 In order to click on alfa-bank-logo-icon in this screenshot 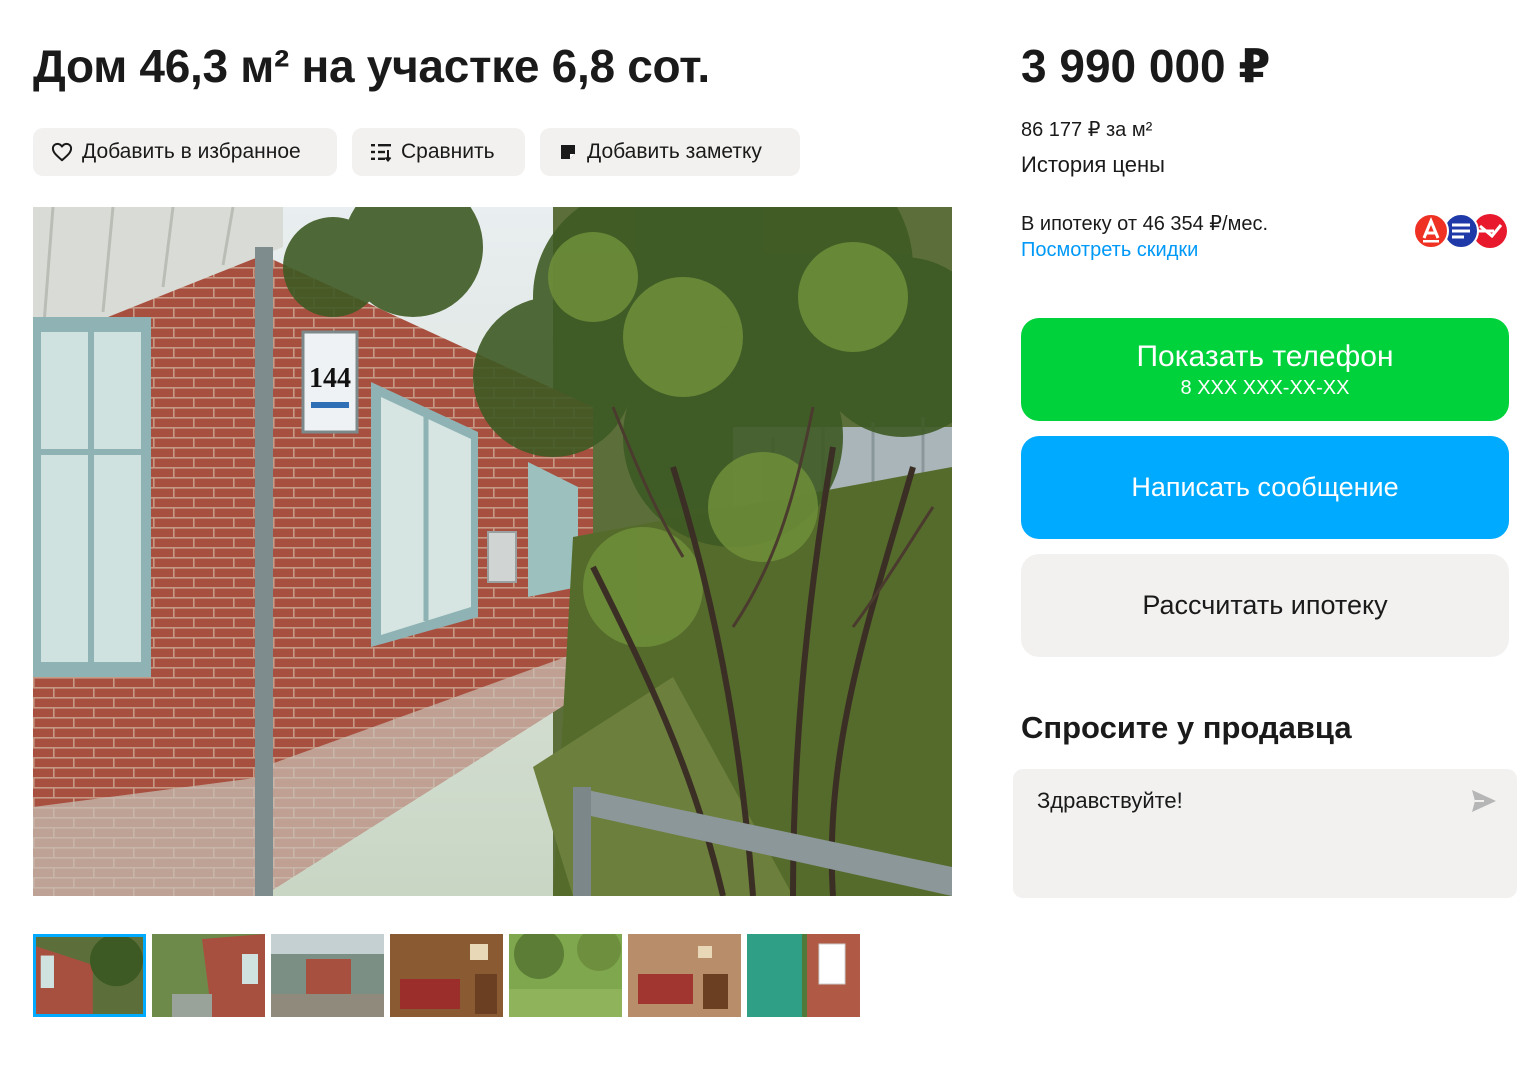, I will do `click(1431, 231)`.